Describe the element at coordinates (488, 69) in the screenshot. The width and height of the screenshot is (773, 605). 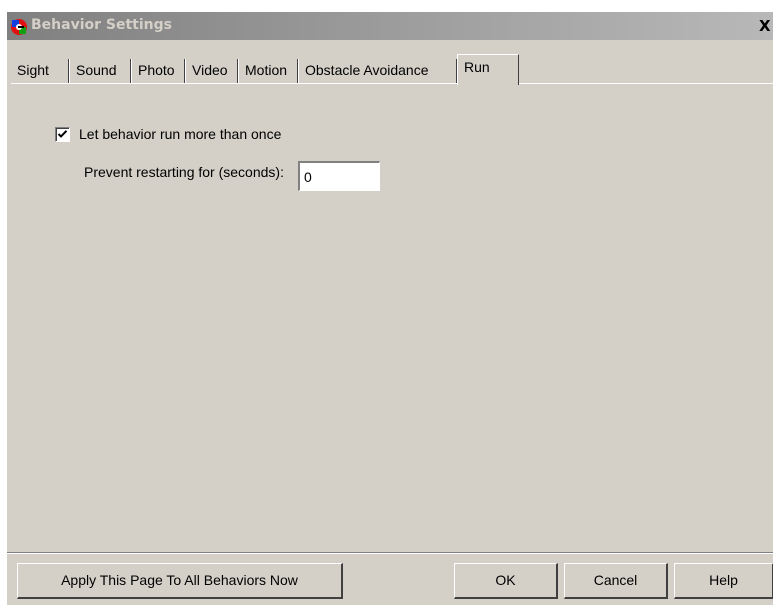
I see `tab-run: Run` at that location.